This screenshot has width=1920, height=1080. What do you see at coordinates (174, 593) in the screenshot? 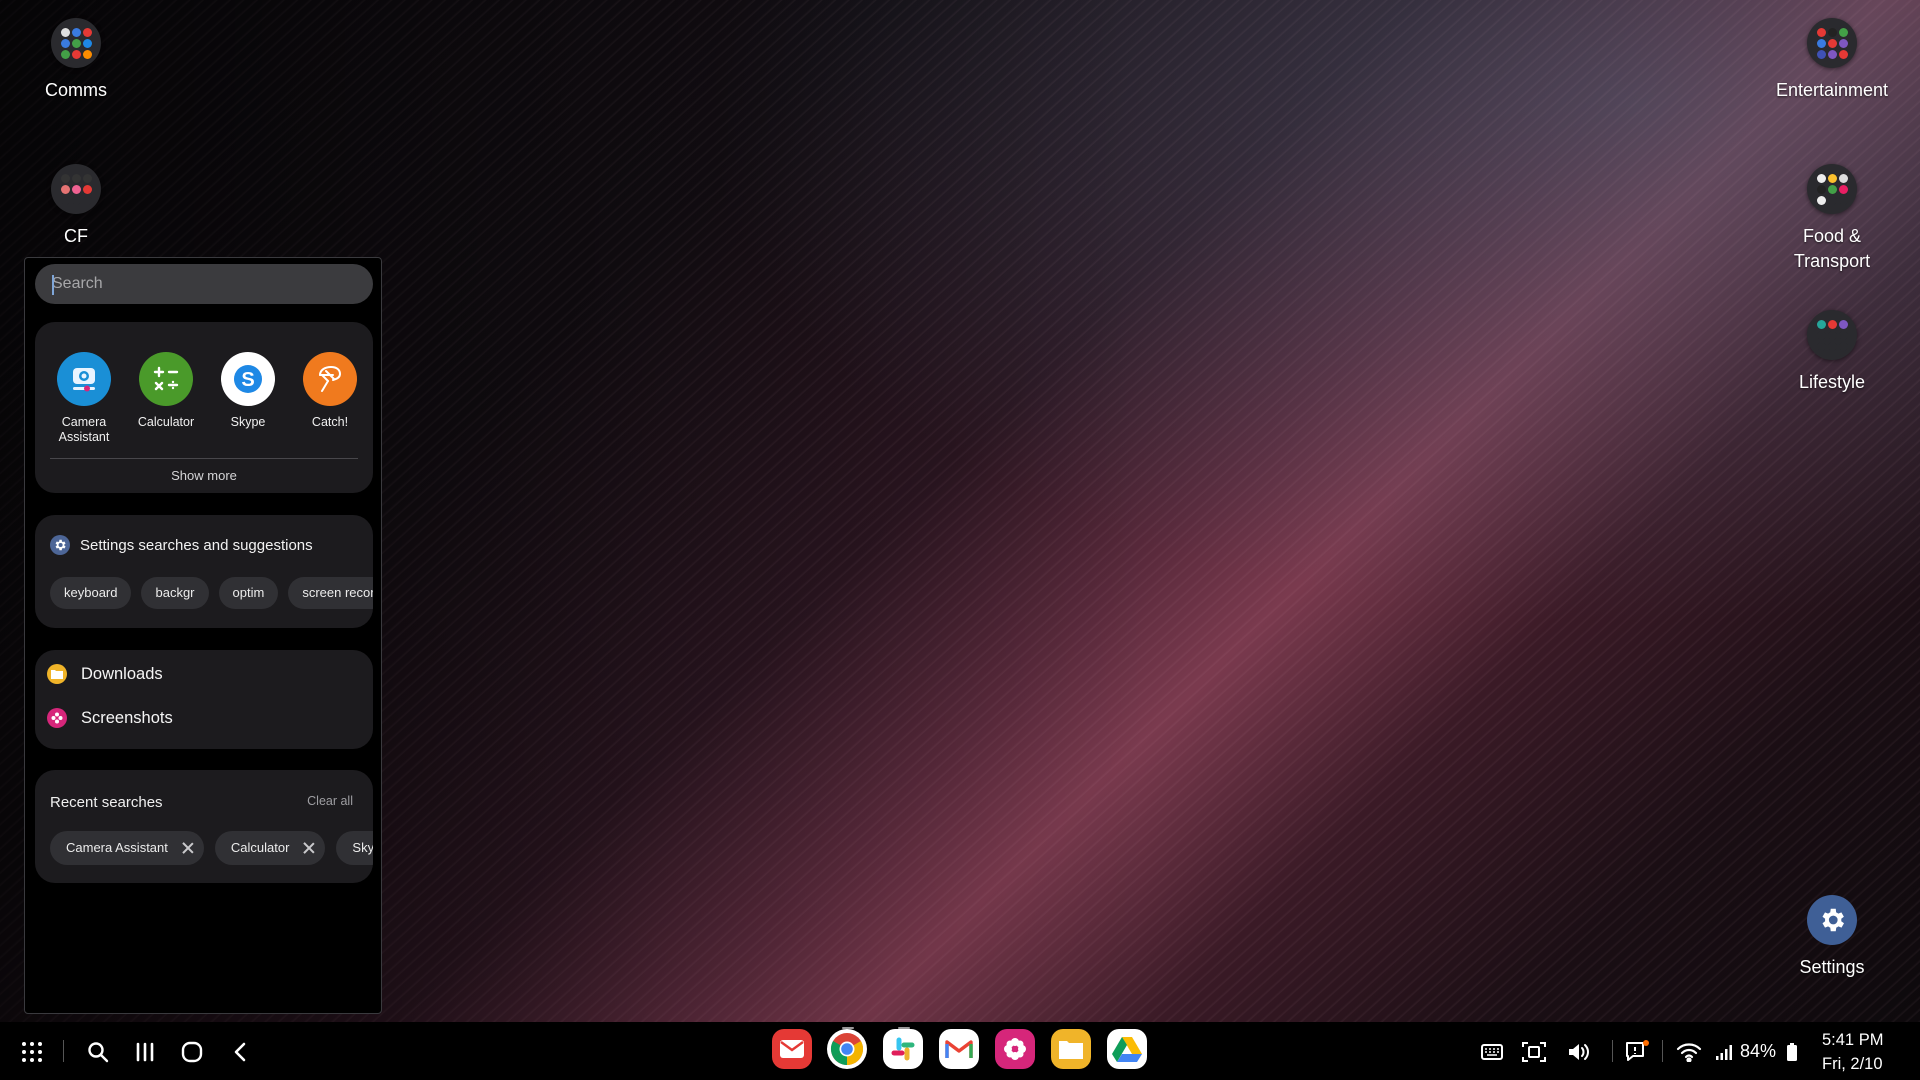
I see `suggestion-chip-backgr: backgr` at bounding box center [174, 593].